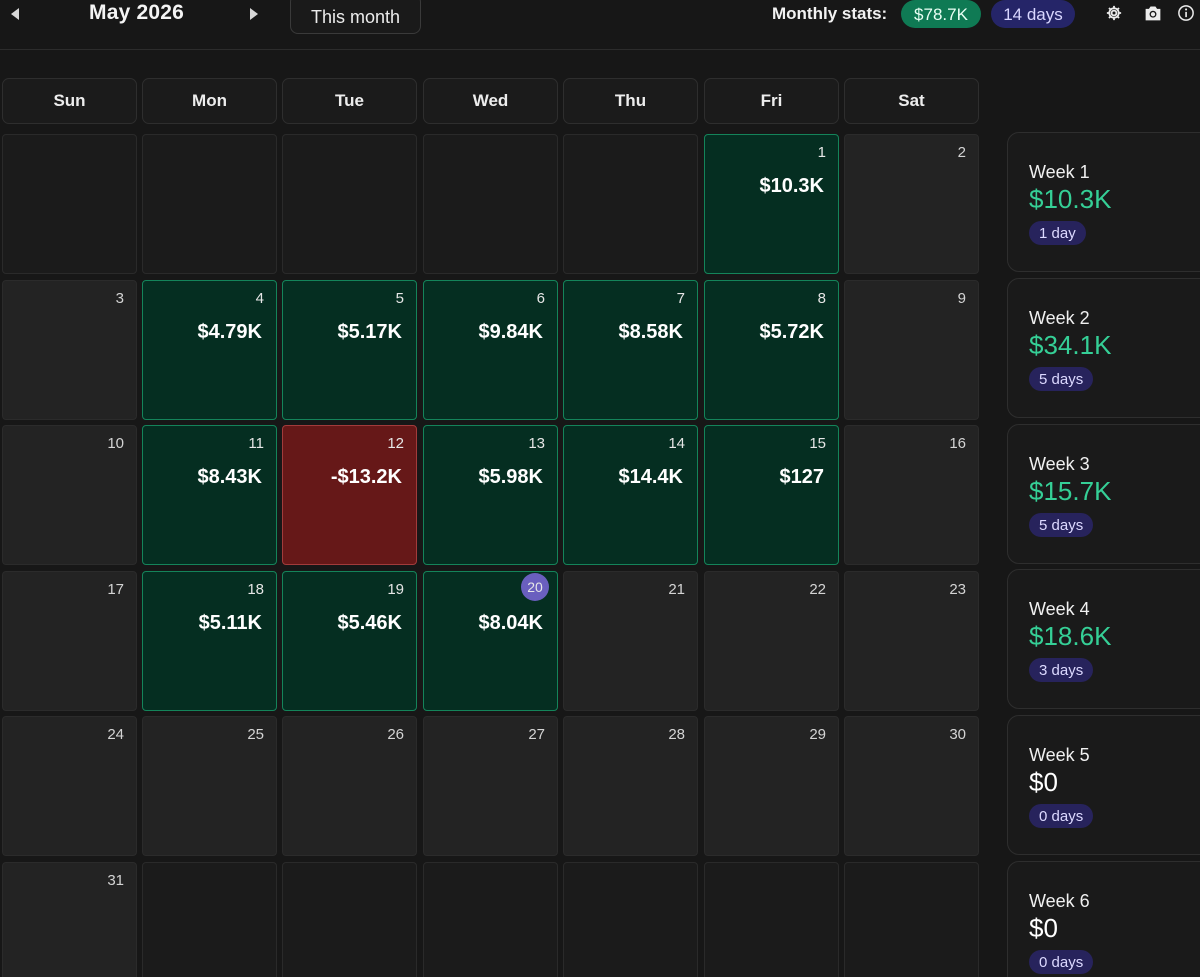 This screenshot has height=977, width=1200. What do you see at coordinates (490, 786) in the screenshot?
I see `day-cell: 27` at bounding box center [490, 786].